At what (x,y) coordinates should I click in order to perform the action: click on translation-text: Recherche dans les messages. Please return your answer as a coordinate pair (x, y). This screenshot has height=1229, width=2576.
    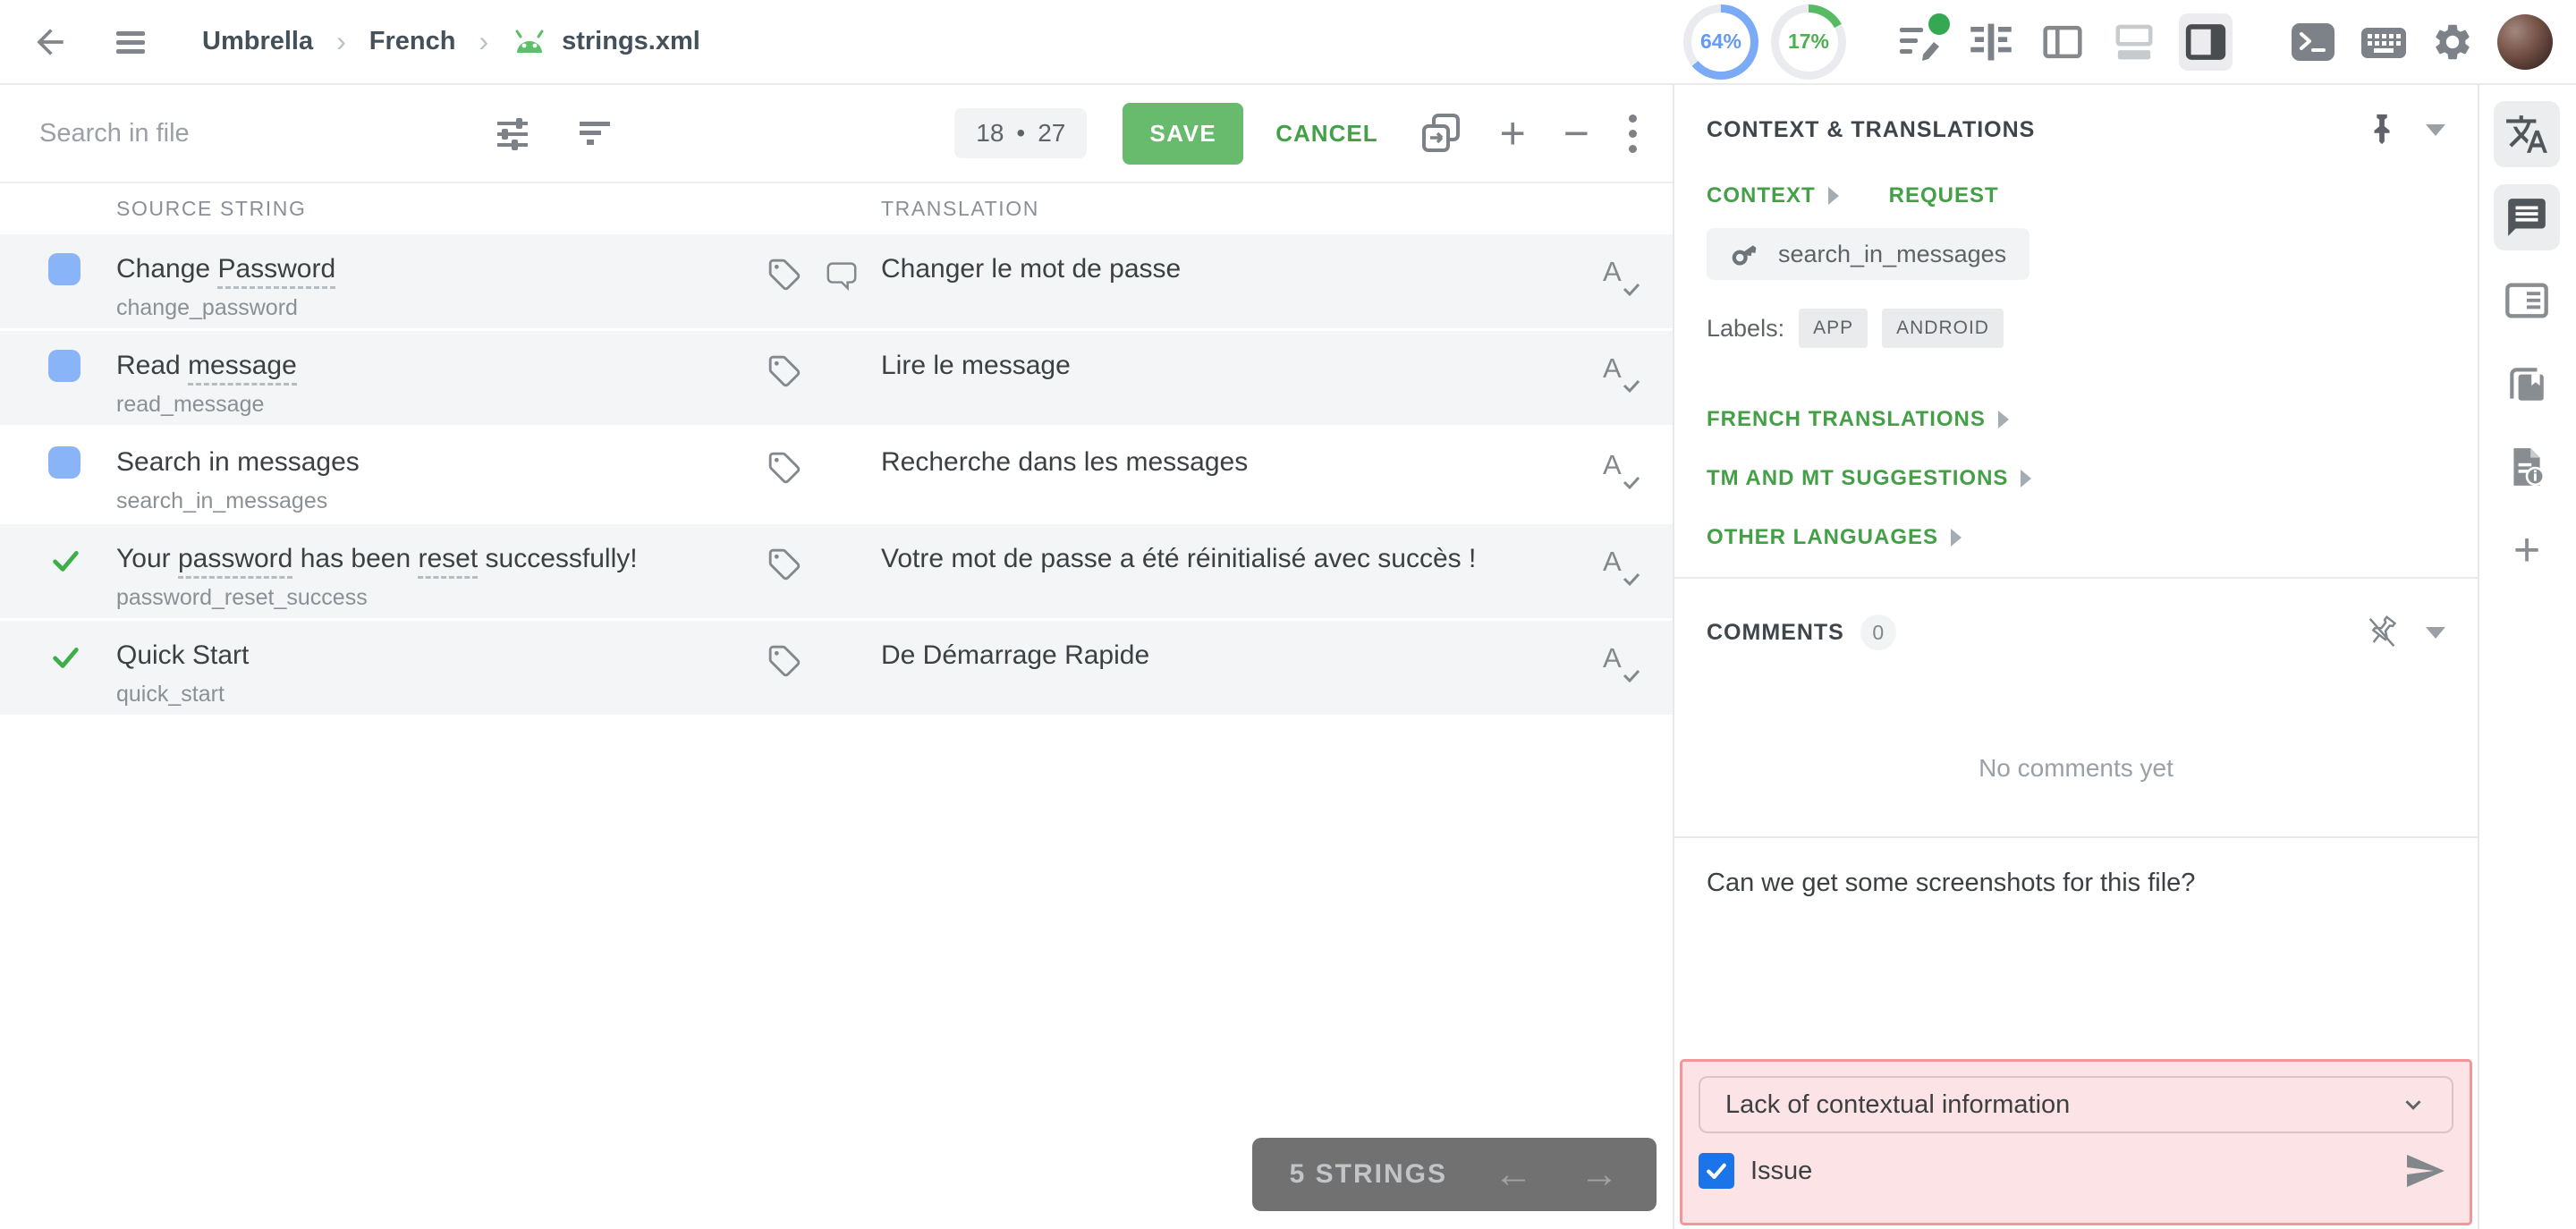
    Looking at the image, I should click on (1064, 462).